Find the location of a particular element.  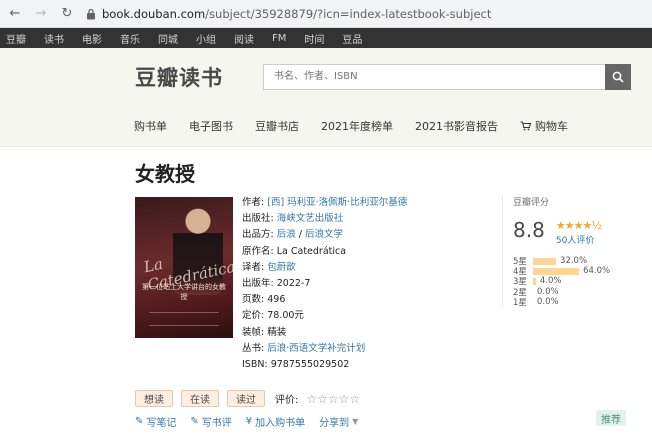

dist-pct: 4.0% is located at coordinates (550, 281).